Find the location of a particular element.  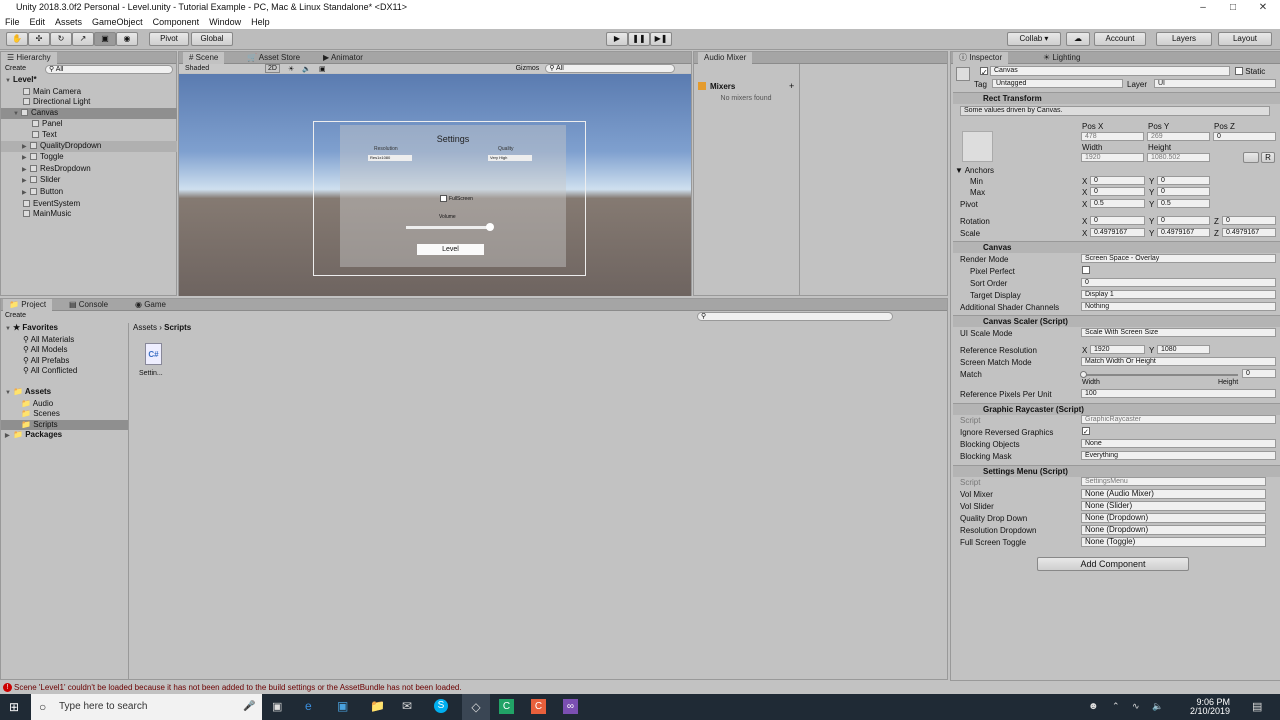

breadcrumb-assets: Assets is located at coordinates (145, 327).